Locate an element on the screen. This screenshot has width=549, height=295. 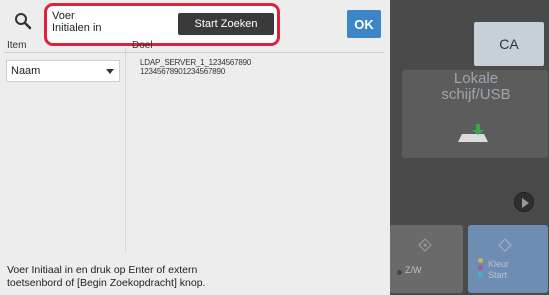
target-line2: 12345678901234567890 is located at coordinates (182, 71).